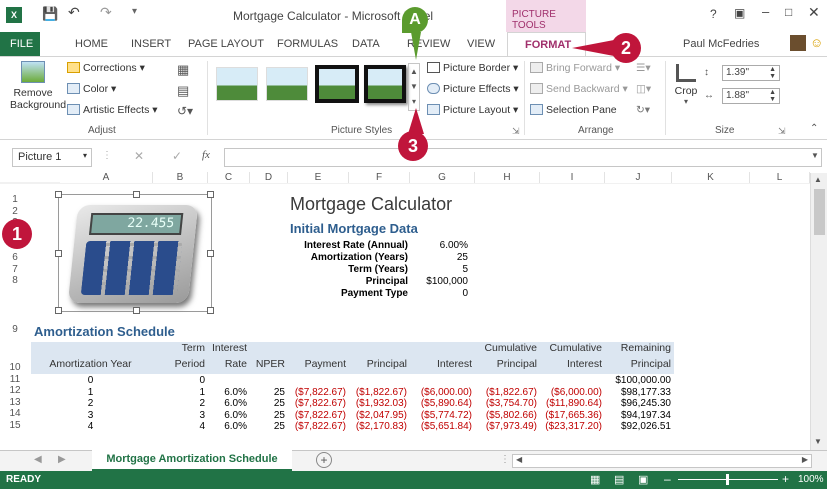  Describe the element at coordinates (414, 87) in the screenshot. I see `gallery-scroll: ▲ ▼ ▾` at that location.